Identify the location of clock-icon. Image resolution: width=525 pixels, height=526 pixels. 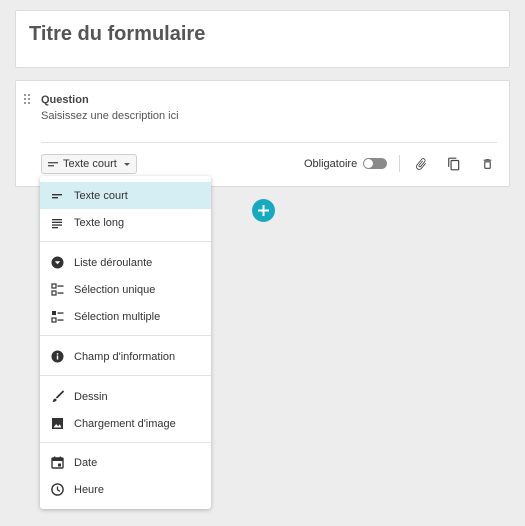
(57, 490).